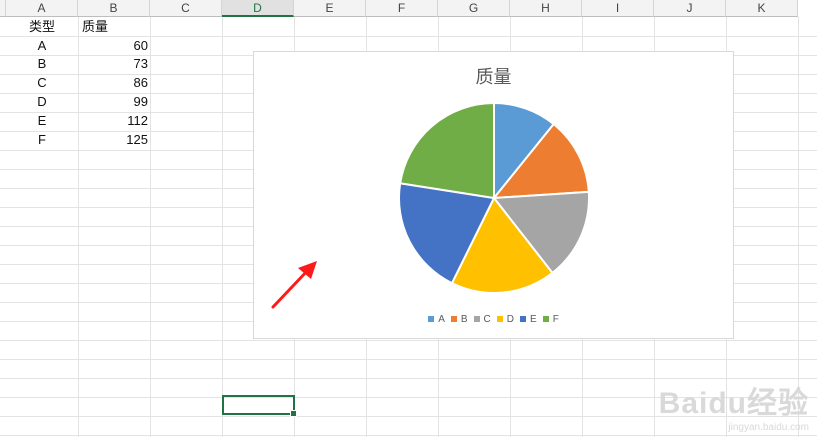  What do you see at coordinates (42, 83) in the screenshot?
I see `table-cell-type: C` at bounding box center [42, 83].